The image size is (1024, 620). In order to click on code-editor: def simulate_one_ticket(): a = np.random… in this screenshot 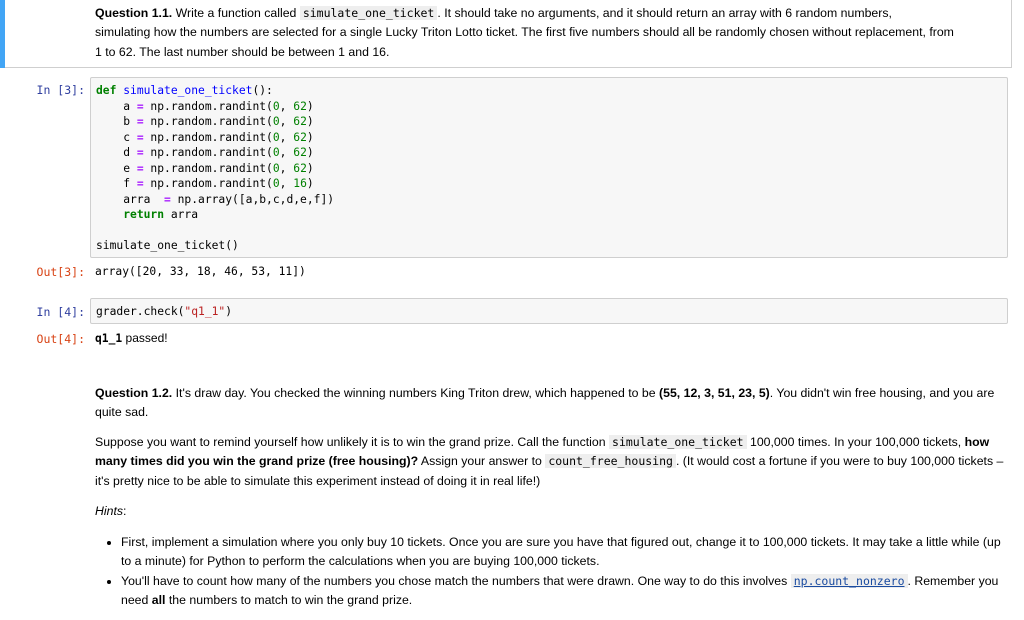, I will do `click(215, 168)`.